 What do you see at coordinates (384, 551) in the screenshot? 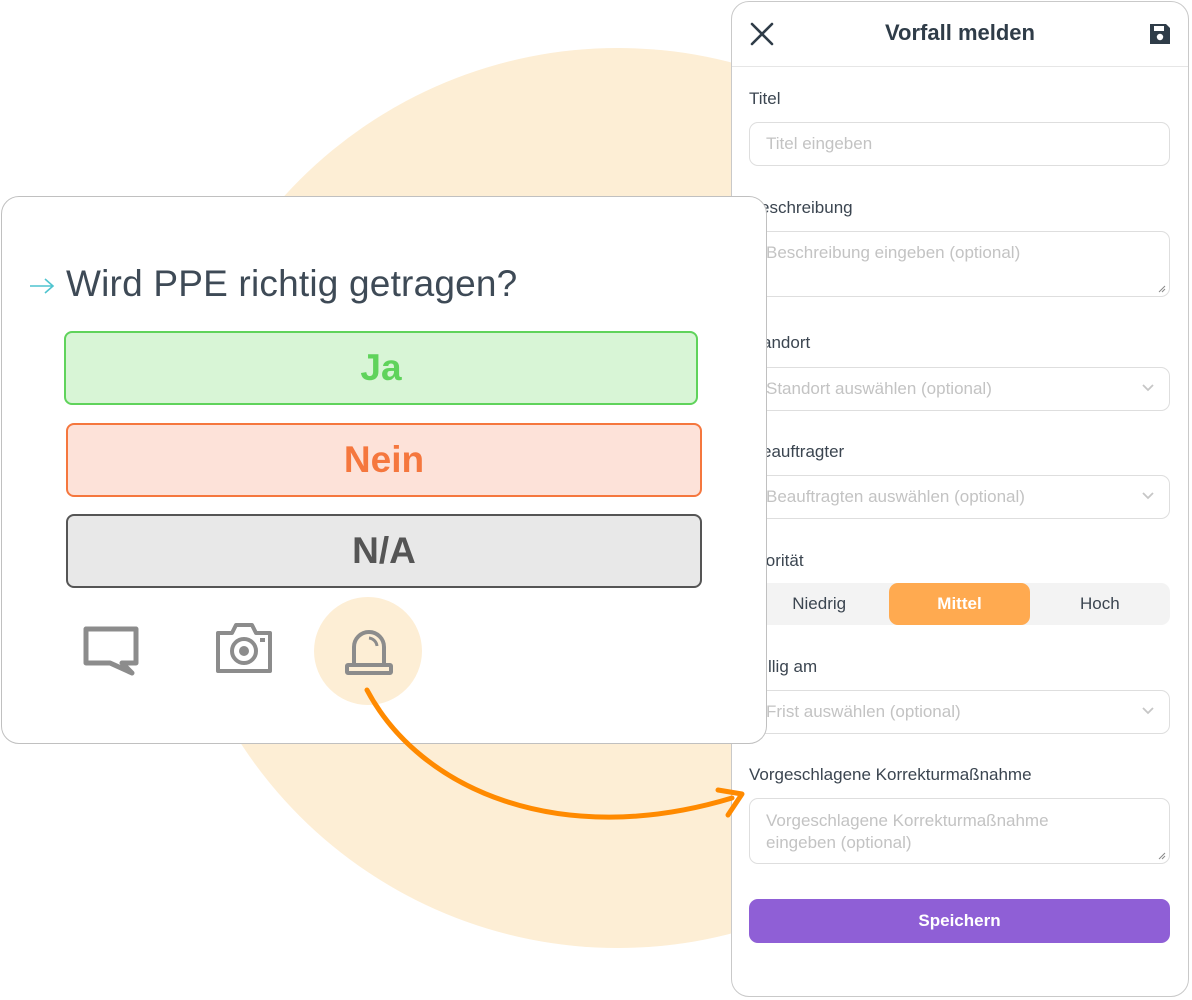
I see `answer-na-button: N/A` at bounding box center [384, 551].